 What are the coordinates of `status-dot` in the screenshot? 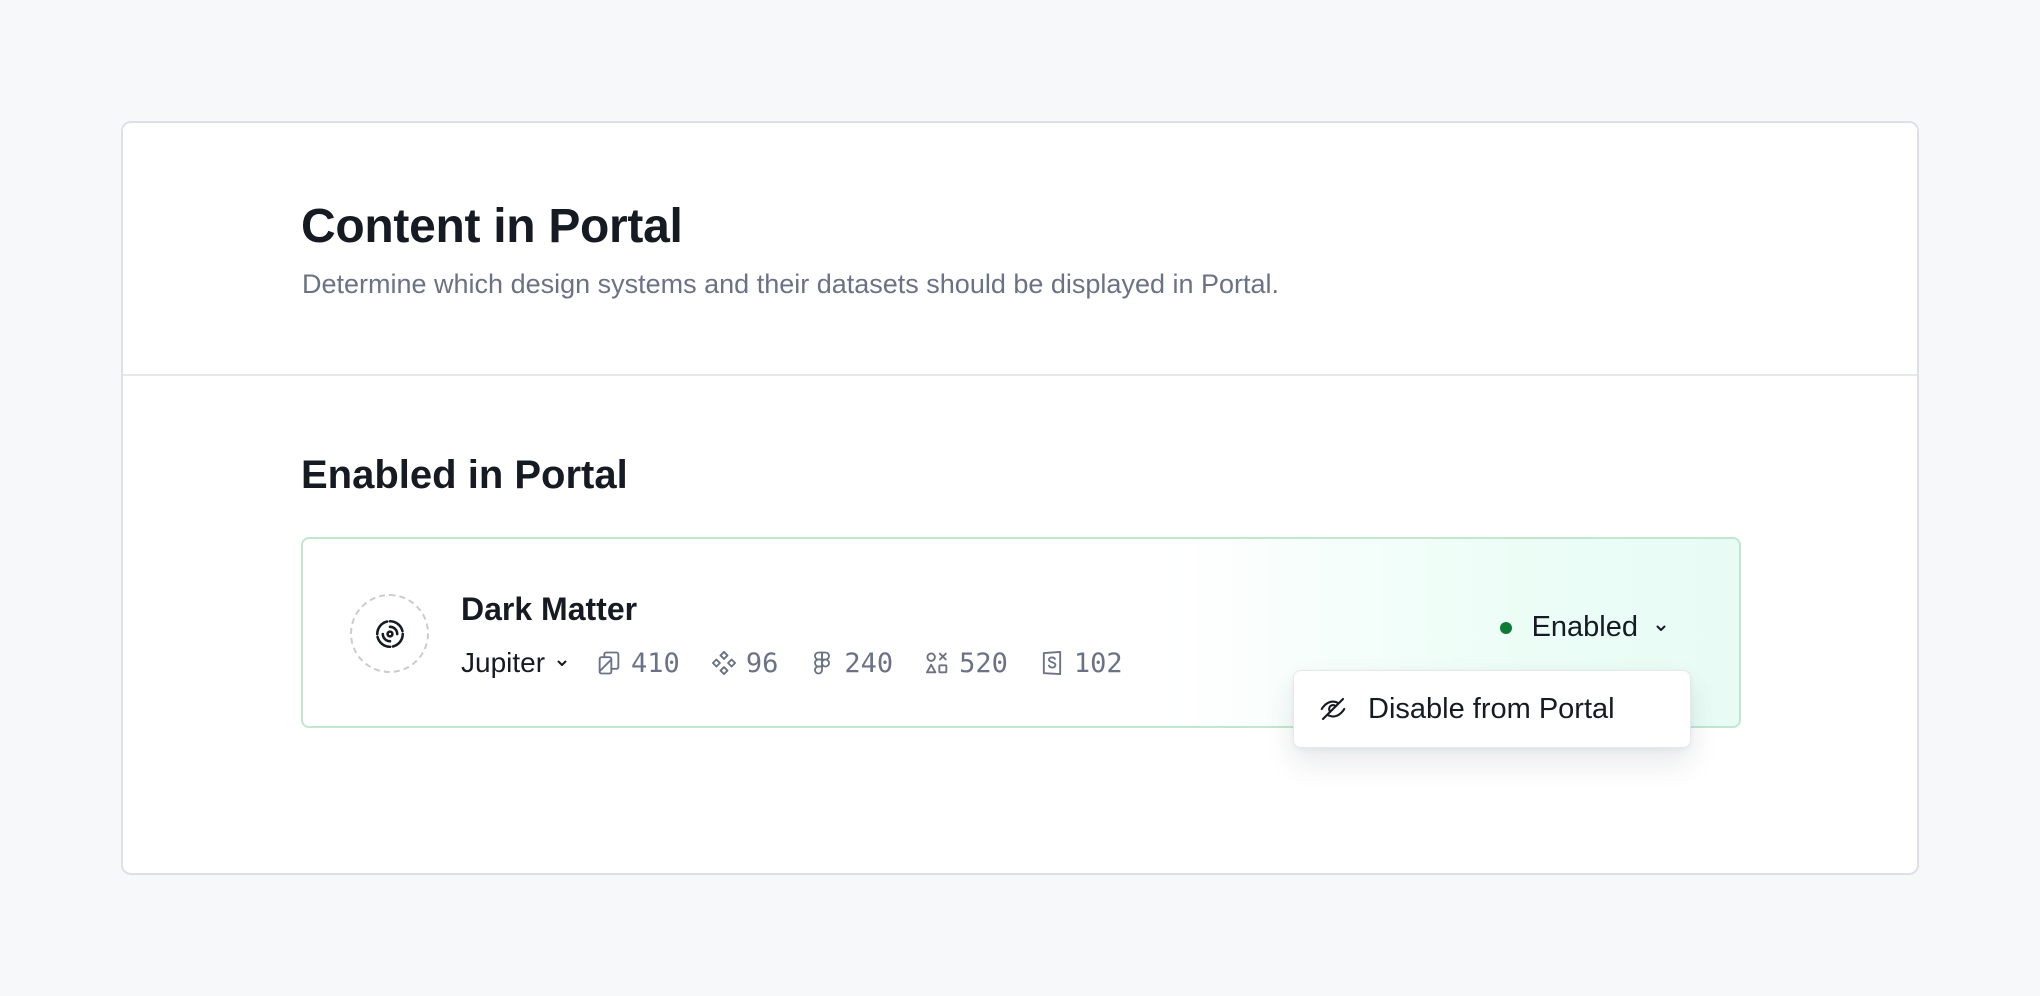 It's located at (1505, 627).